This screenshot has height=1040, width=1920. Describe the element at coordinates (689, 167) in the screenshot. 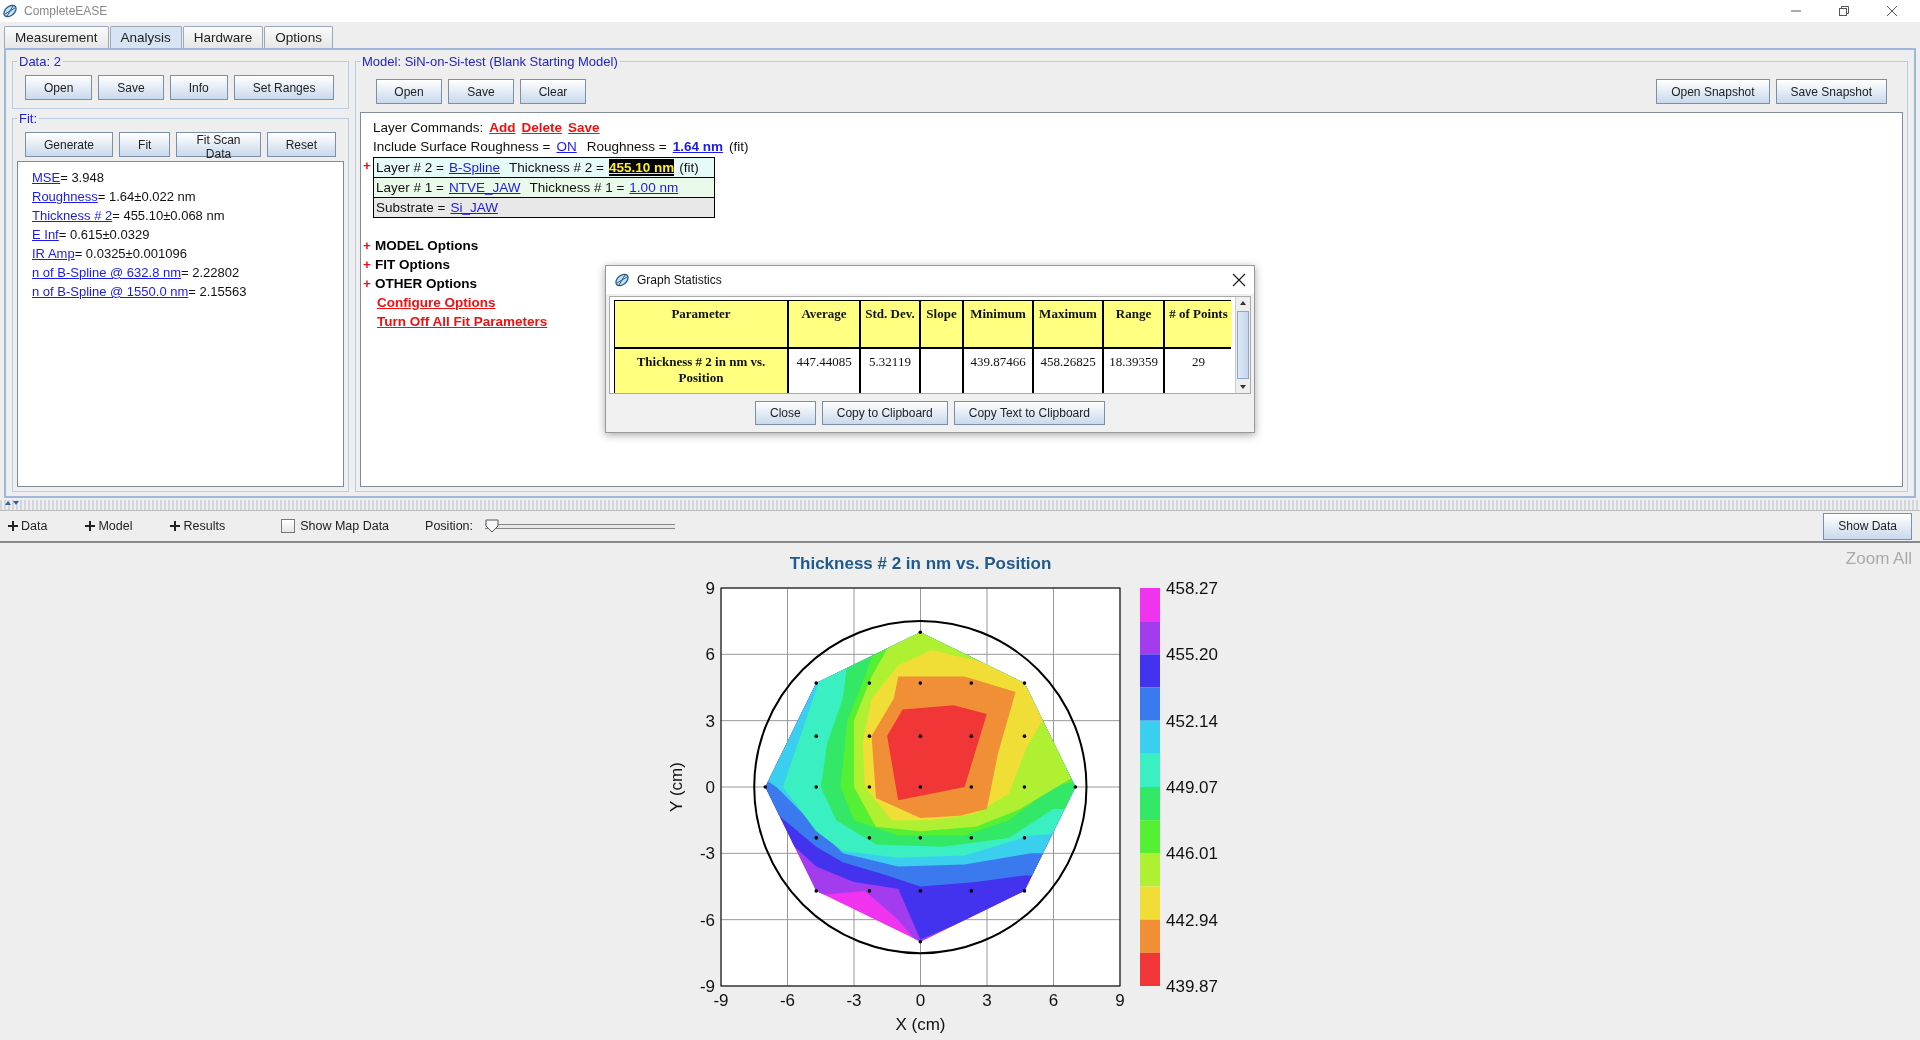

I see `fit-note: (fit)` at that location.